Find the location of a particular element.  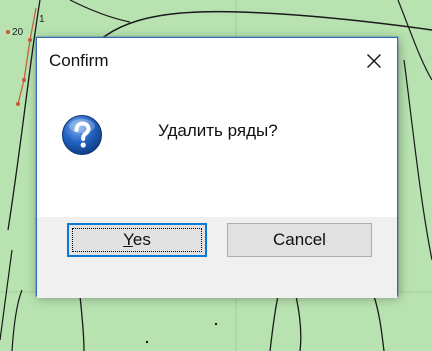

cancel-button: Cancel is located at coordinates (299, 240).